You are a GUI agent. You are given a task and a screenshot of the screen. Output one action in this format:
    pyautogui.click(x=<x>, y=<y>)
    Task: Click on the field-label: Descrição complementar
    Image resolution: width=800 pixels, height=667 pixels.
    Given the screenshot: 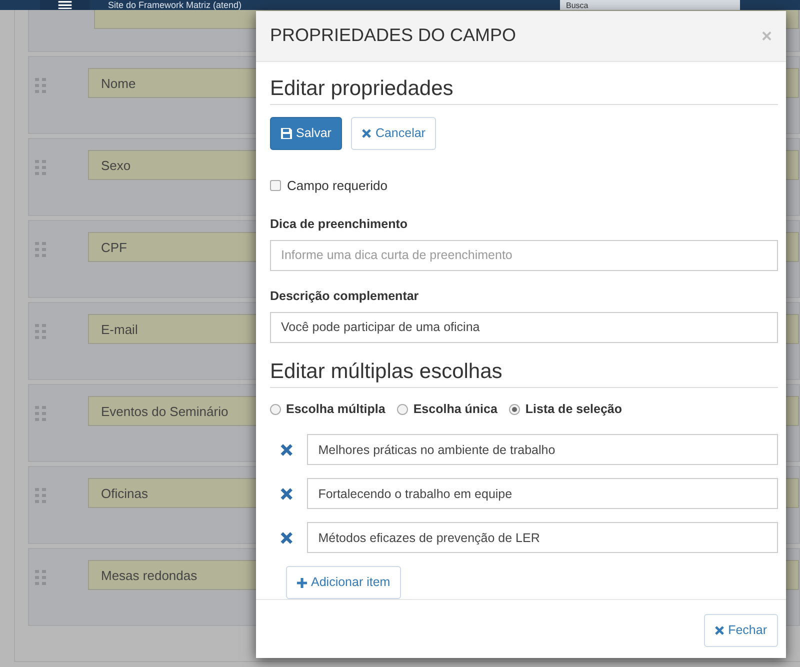 What is the action you would take?
    pyautogui.click(x=345, y=296)
    